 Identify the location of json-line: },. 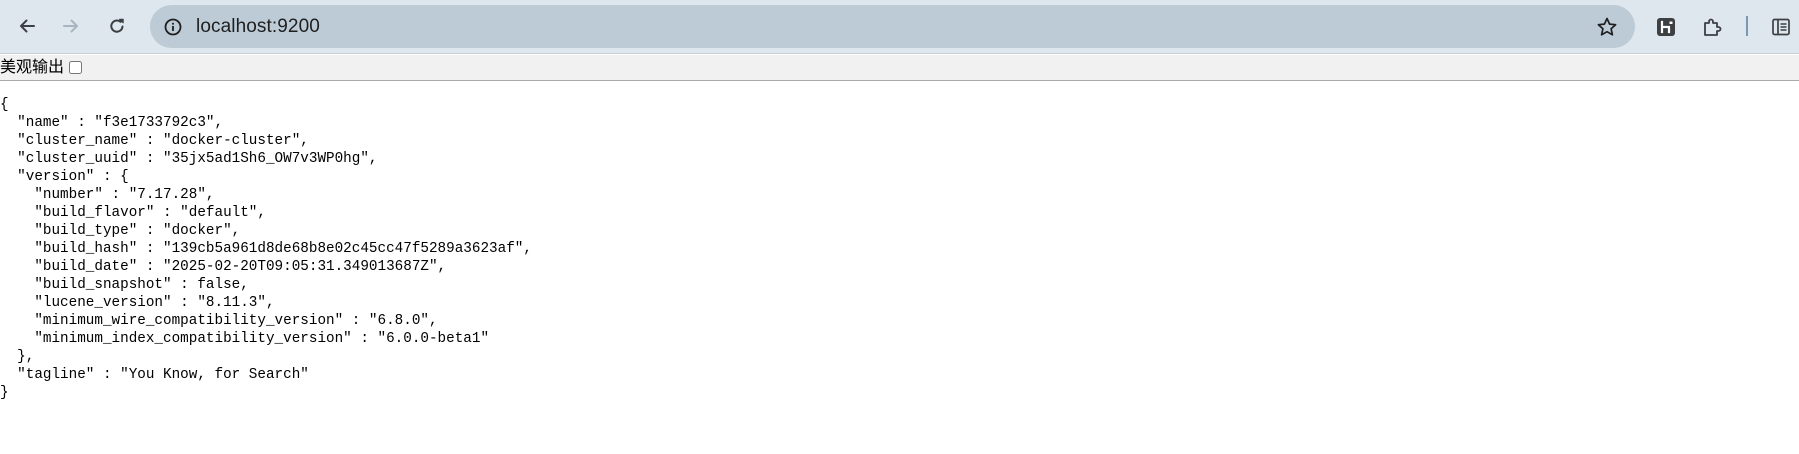
(17, 357).